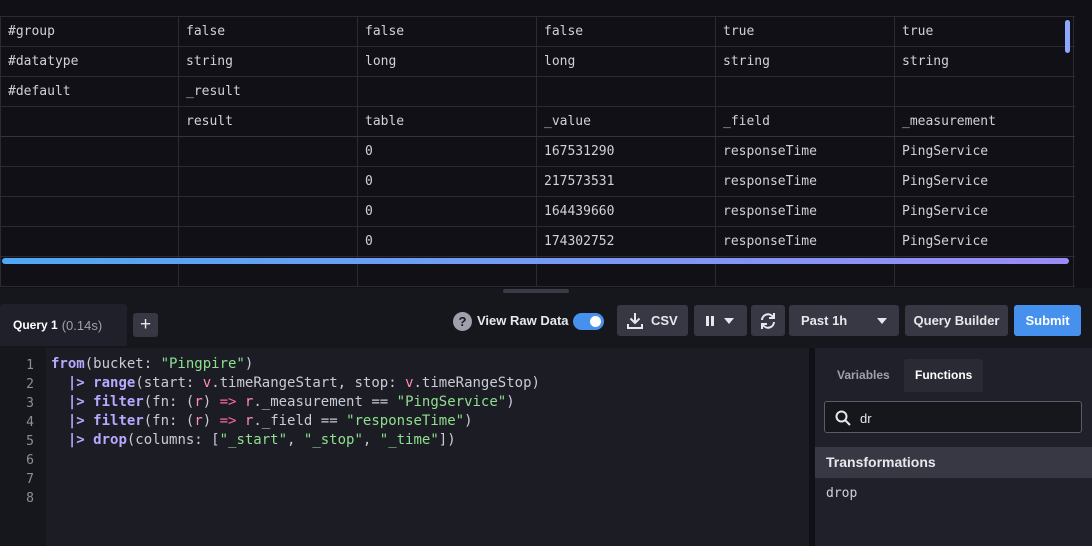  I want to click on time-range-dropdown: Past 1h, so click(844, 320).